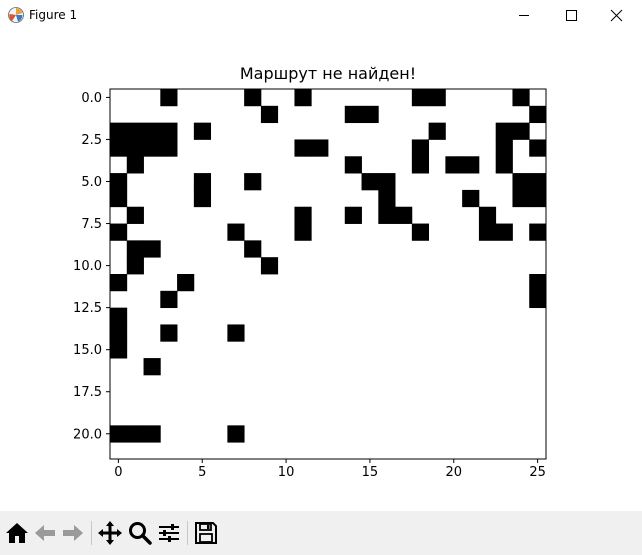 The height and width of the screenshot is (555, 642). What do you see at coordinates (87, 308) in the screenshot?
I see `y-tick-label: 12.5` at bounding box center [87, 308].